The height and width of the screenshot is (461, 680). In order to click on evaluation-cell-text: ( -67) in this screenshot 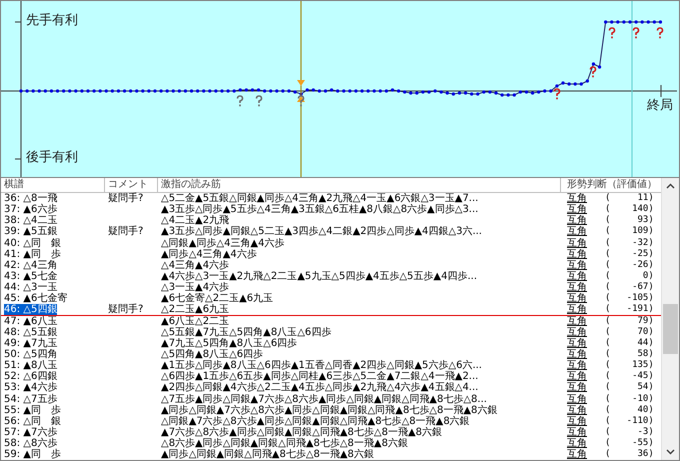, I will do `click(629, 287)`.